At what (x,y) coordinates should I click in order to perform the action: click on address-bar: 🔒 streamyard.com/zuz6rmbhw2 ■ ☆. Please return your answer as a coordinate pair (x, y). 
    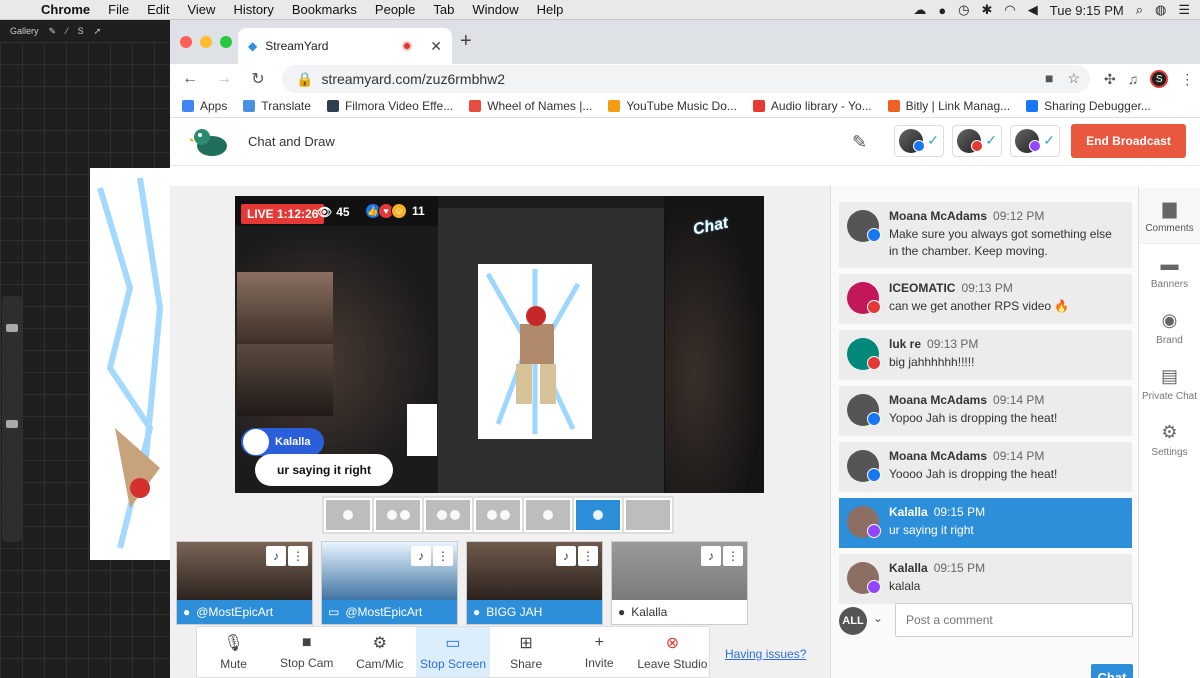
    Looking at the image, I should click on (686, 79).